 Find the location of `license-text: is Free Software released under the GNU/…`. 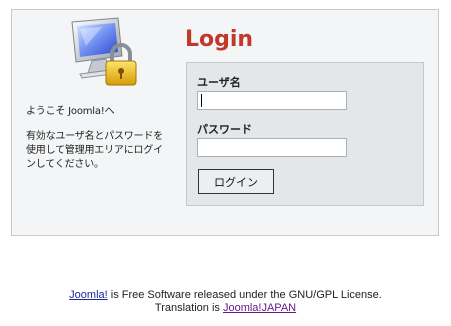

license-text: is Free Software released under the GNU/… is located at coordinates (244, 295).